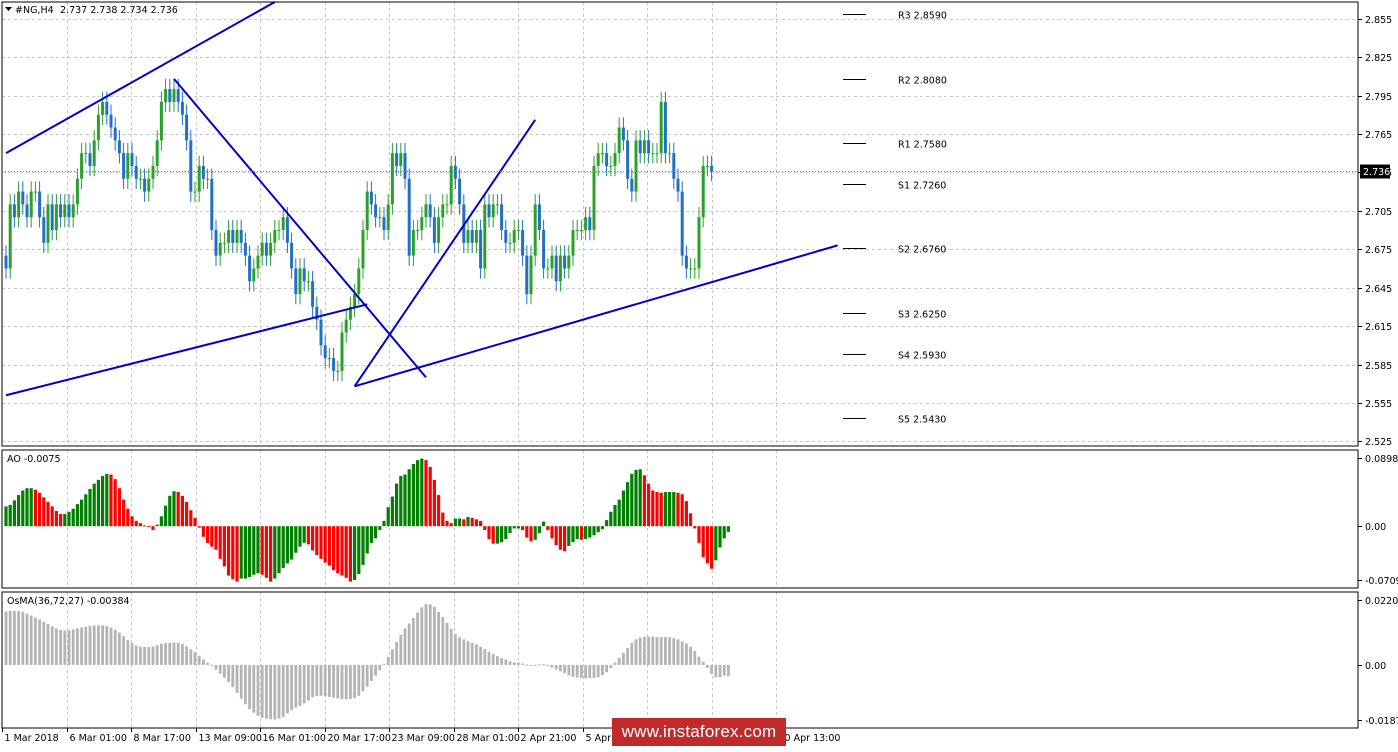 This screenshot has width=1398, height=752. Describe the element at coordinates (922, 145) in the screenshot. I see `pivot-level-label: R1 2.7580` at that location.